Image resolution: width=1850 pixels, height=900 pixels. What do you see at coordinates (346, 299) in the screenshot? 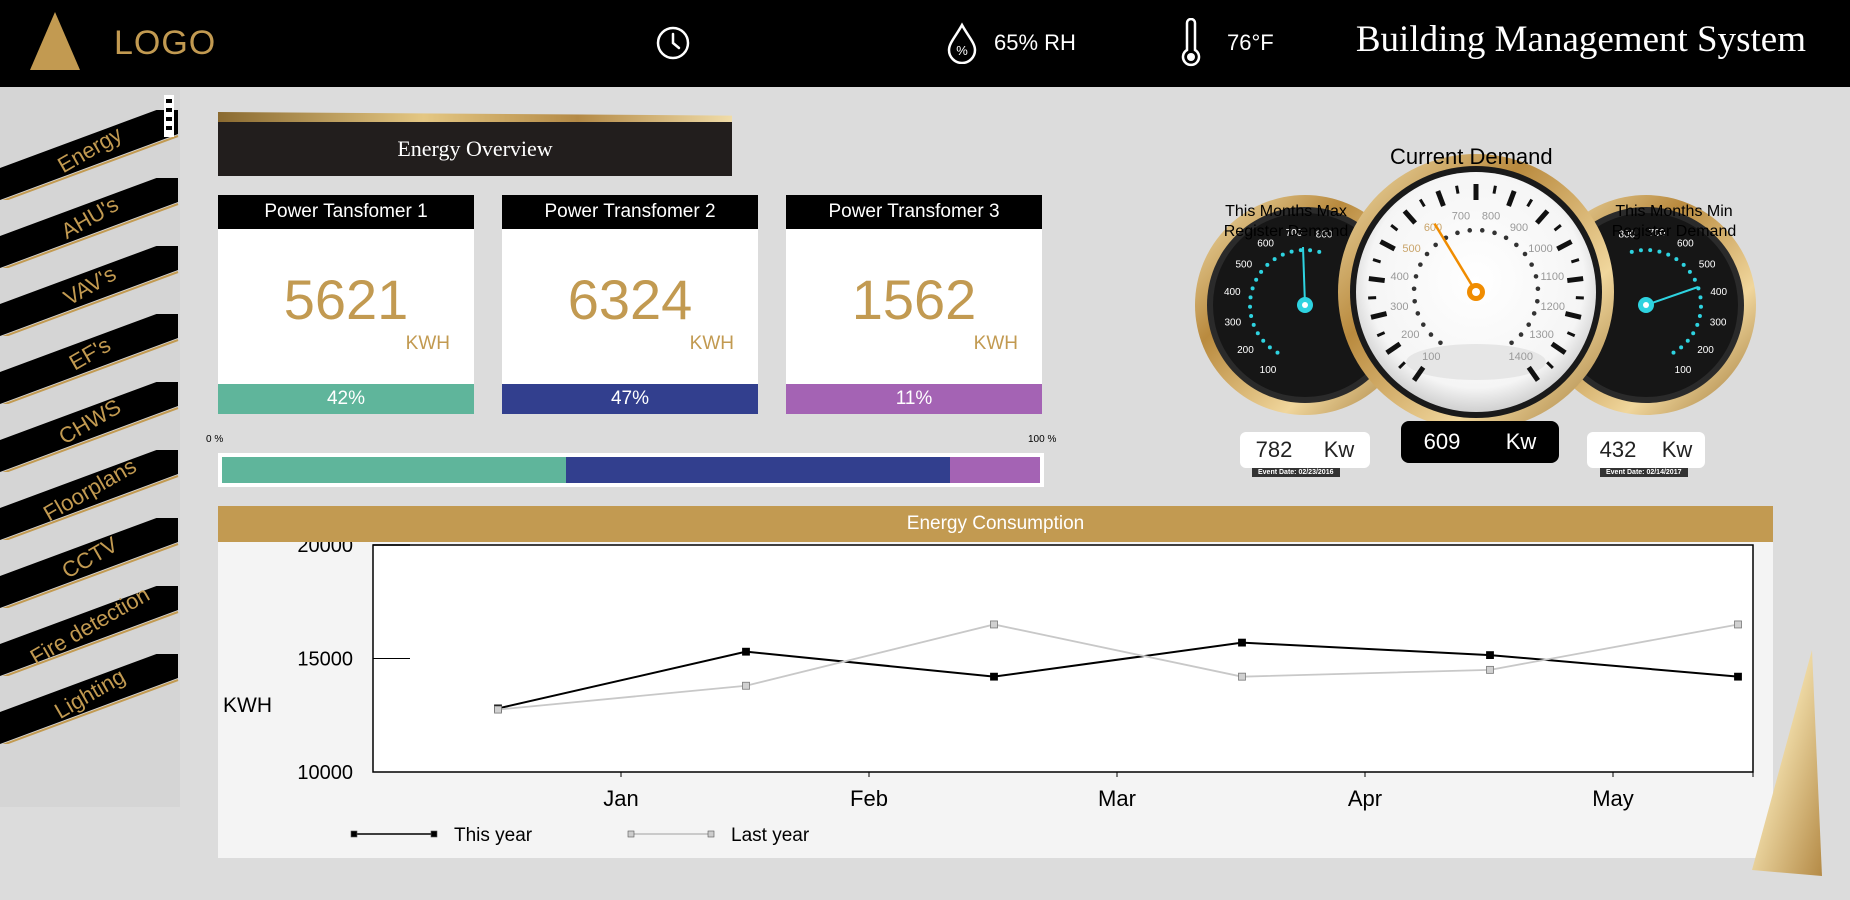
I see `card-value: 5621` at bounding box center [346, 299].